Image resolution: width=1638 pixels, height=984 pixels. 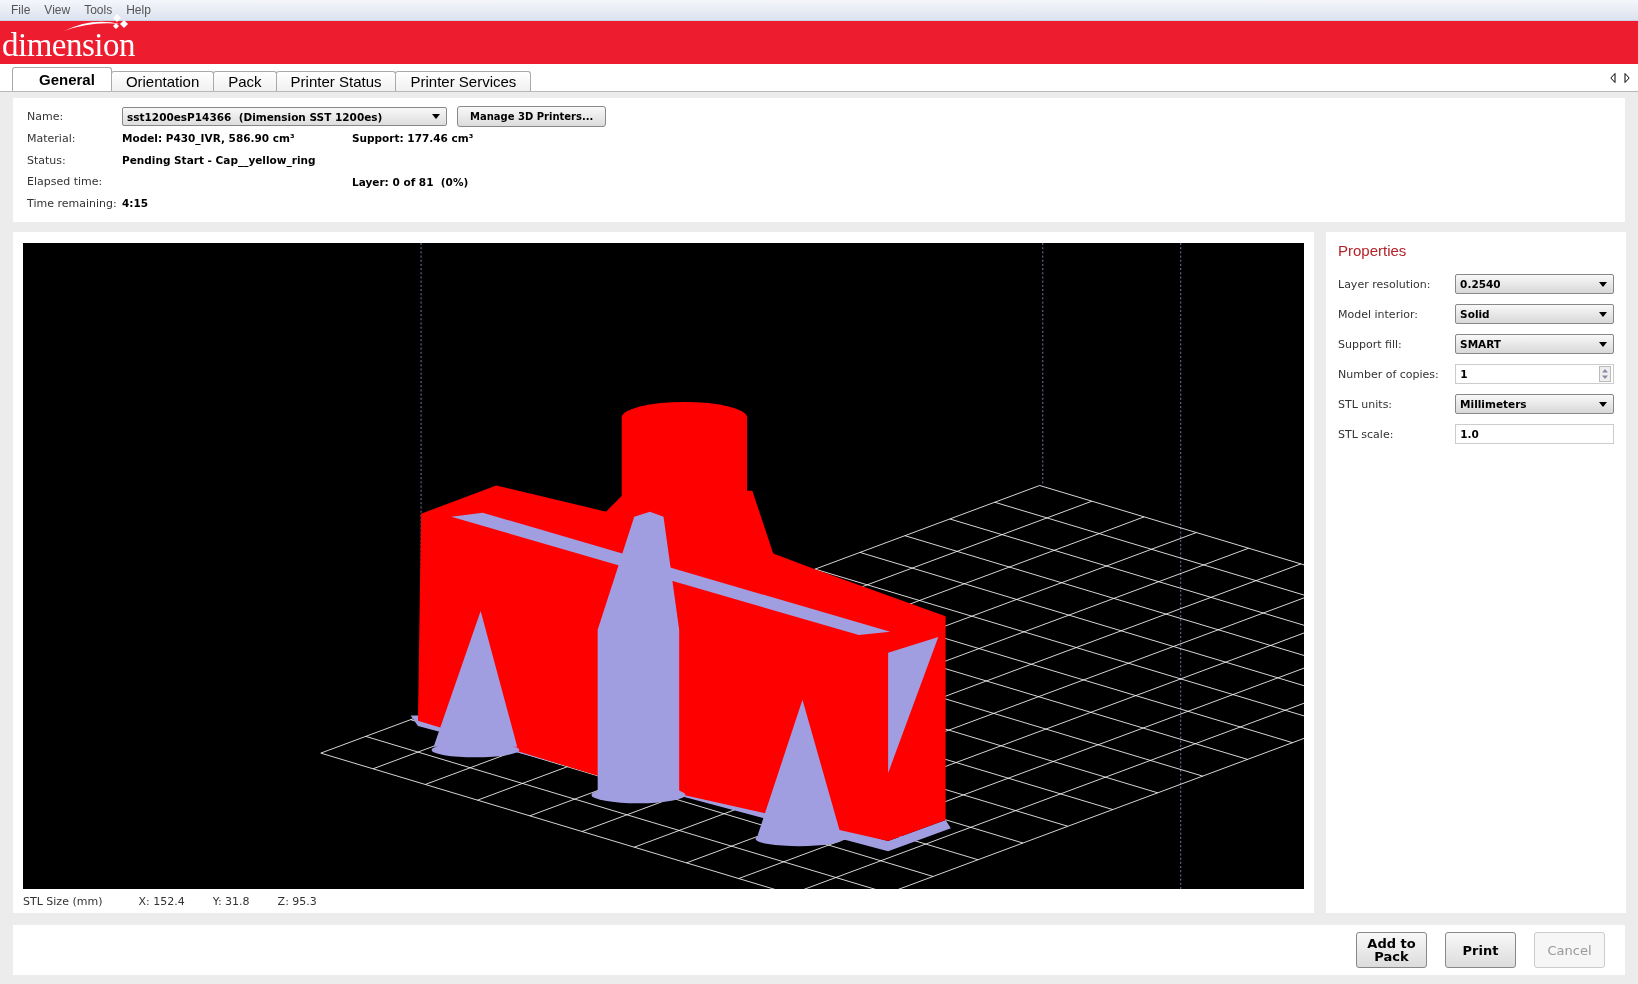 I want to click on scroll-right-icon, so click(x=1627, y=77).